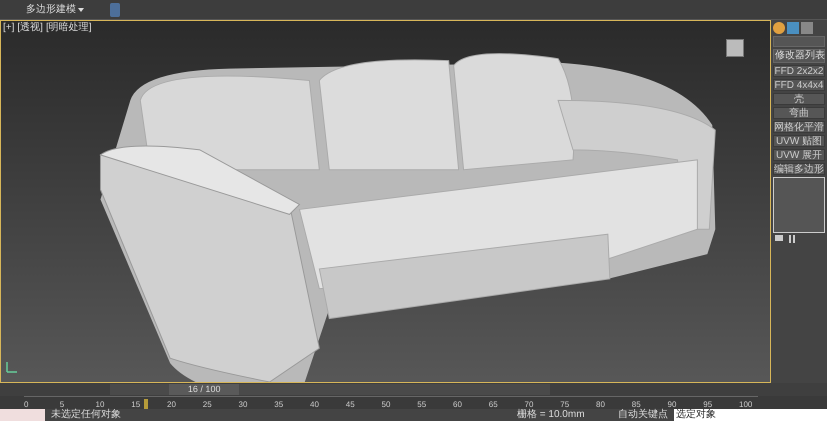 This screenshot has height=421, width=827. What do you see at coordinates (171, 404) in the screenshot?
I see `frame-number: 20` at bounding box center [171, 404].